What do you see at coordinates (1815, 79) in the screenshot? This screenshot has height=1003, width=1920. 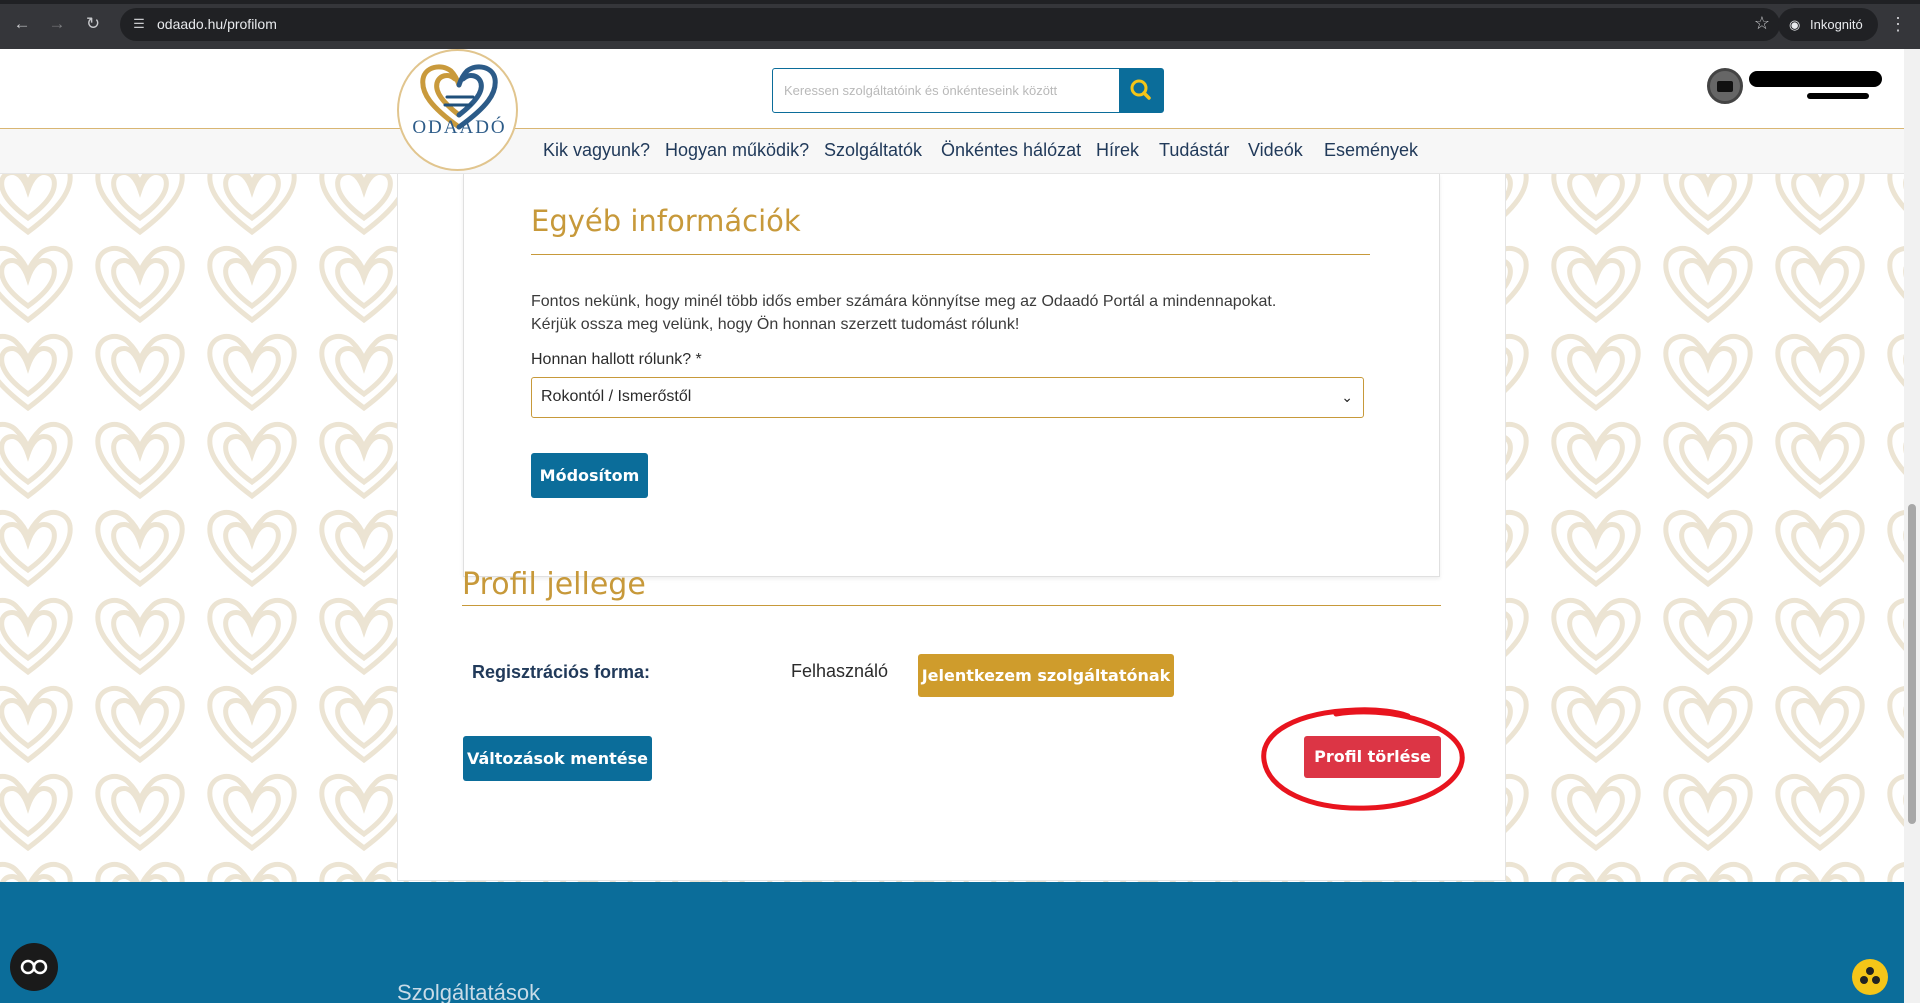 I see `redacted-username` at bounding box center [1815, 79].